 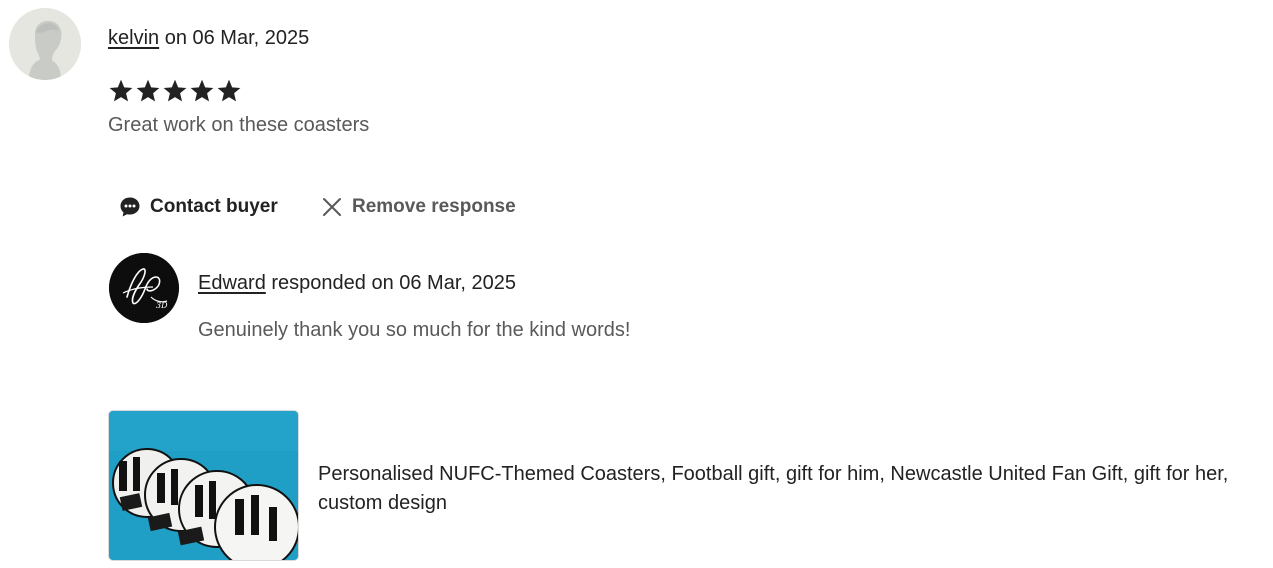 I want to click on signature-logo: 3D, so click(x=144, y=288).